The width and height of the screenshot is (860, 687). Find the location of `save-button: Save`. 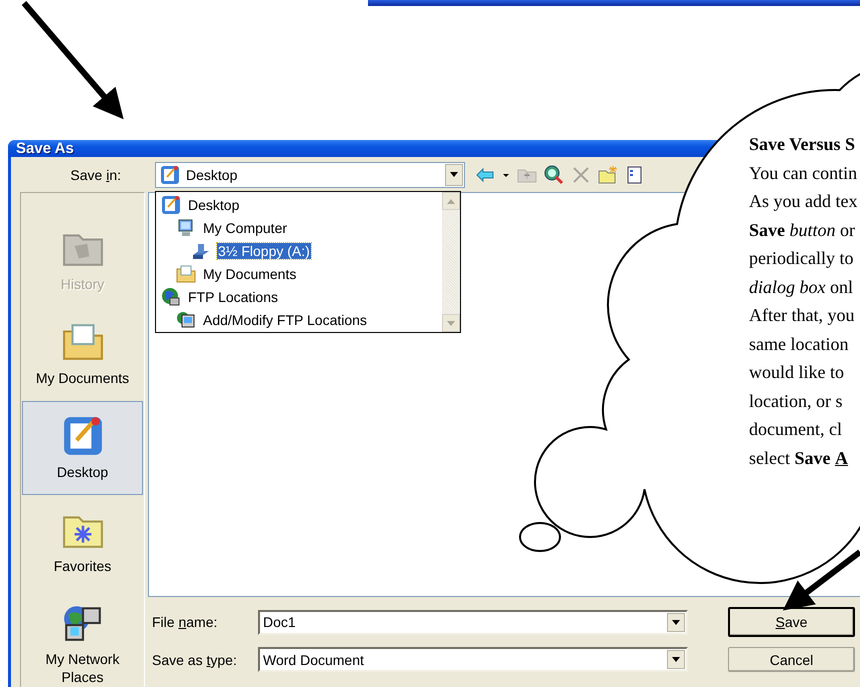

save-button: Save is located at coordinates (791, 622).